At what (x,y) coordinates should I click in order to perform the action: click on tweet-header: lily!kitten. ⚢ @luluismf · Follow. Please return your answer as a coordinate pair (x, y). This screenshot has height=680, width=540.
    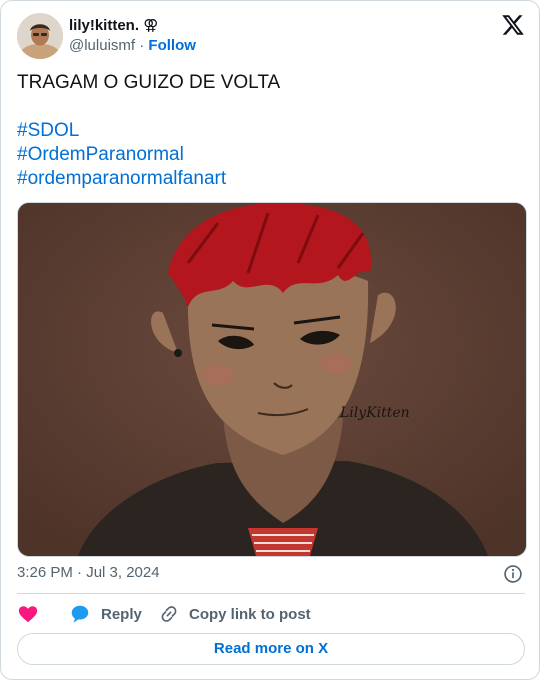
    Looking at the image, I should click on (271, 37).